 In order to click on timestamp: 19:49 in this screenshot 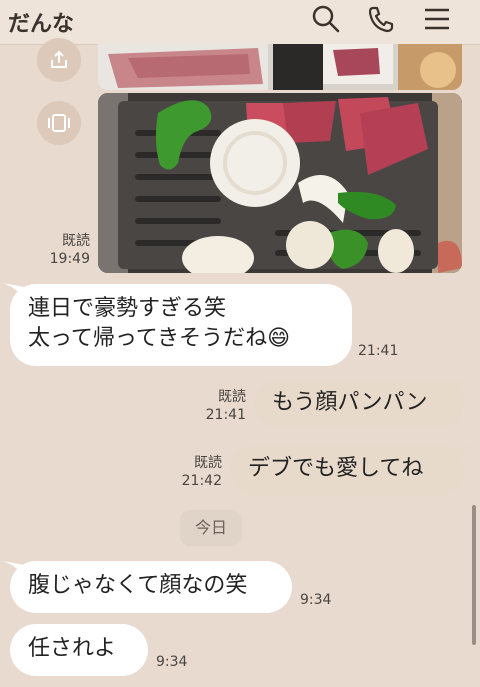, I will do `click(69, 259)`.